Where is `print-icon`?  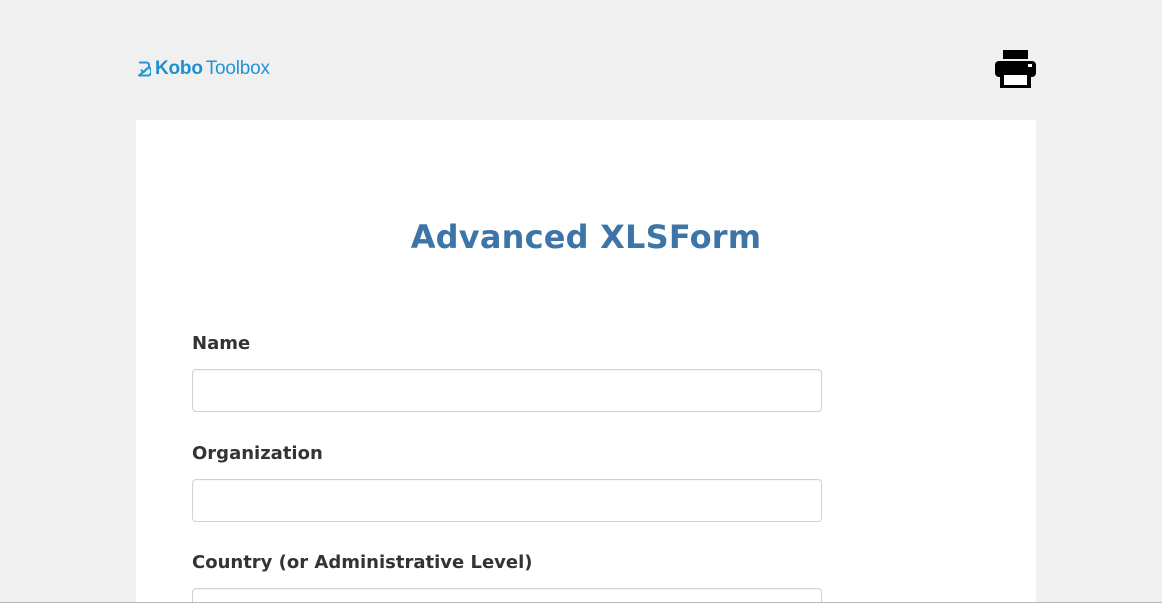 print-icon is located at coordinates (1015, 68).